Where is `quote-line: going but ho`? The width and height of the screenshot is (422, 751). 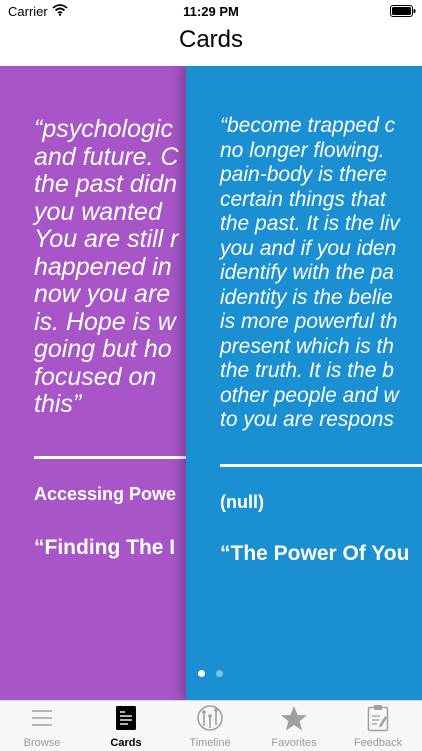
quote-line: going but ho is located at coordinates (103, 349).